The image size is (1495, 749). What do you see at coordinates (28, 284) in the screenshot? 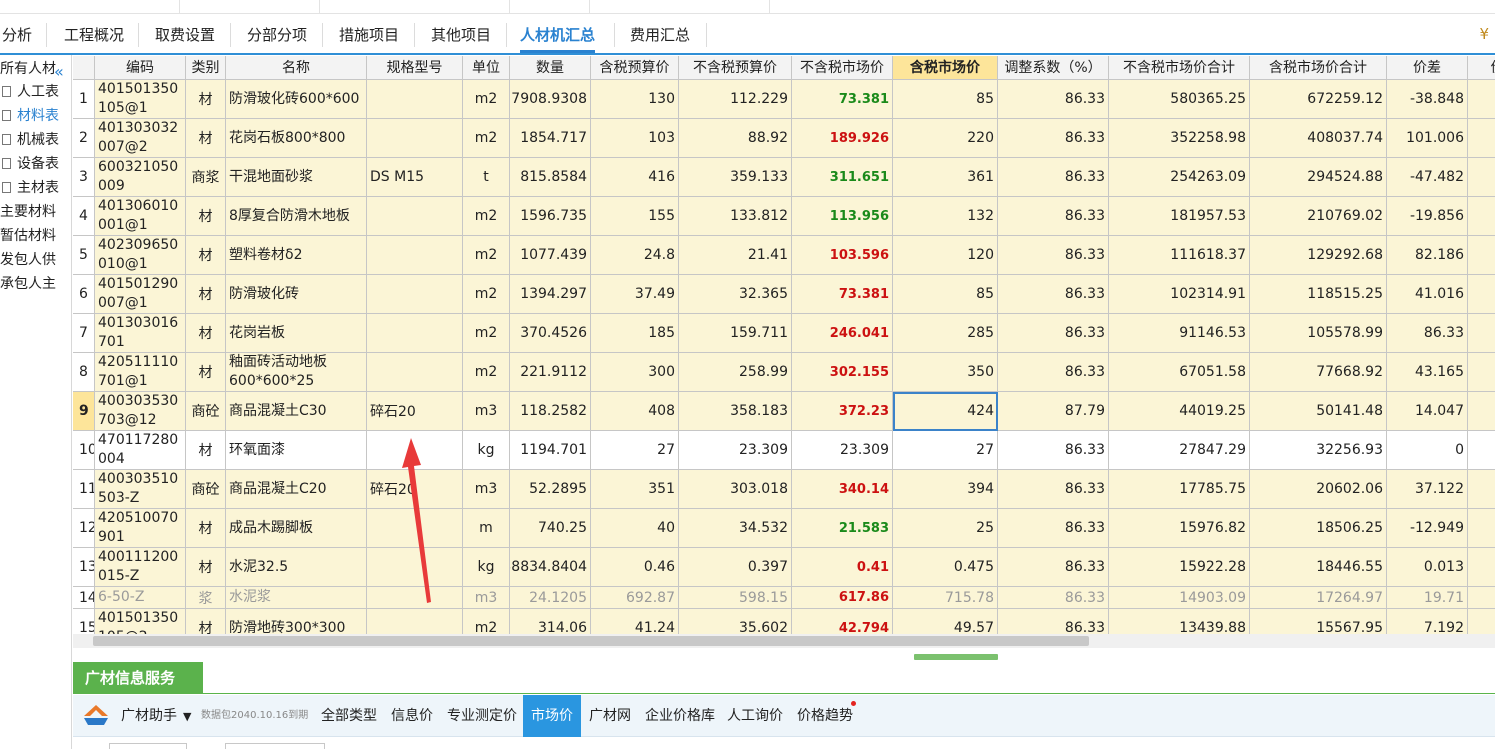
I see `tree-item-contractor-supplied: 承包人主` at bounding box center [28, 284].